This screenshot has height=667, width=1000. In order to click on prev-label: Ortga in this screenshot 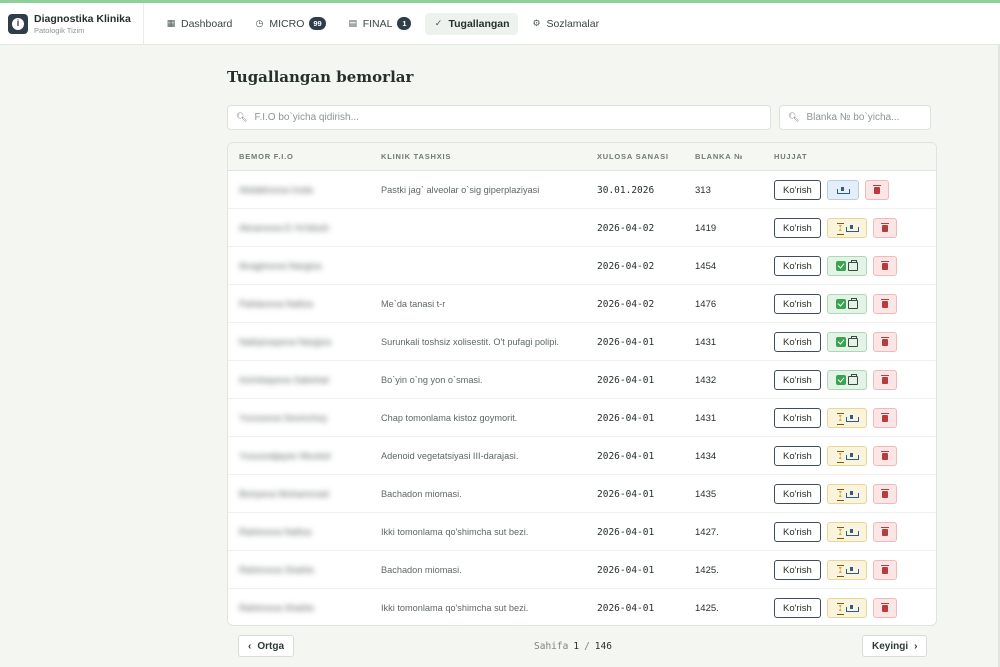, I will do `click(271, 646)`.